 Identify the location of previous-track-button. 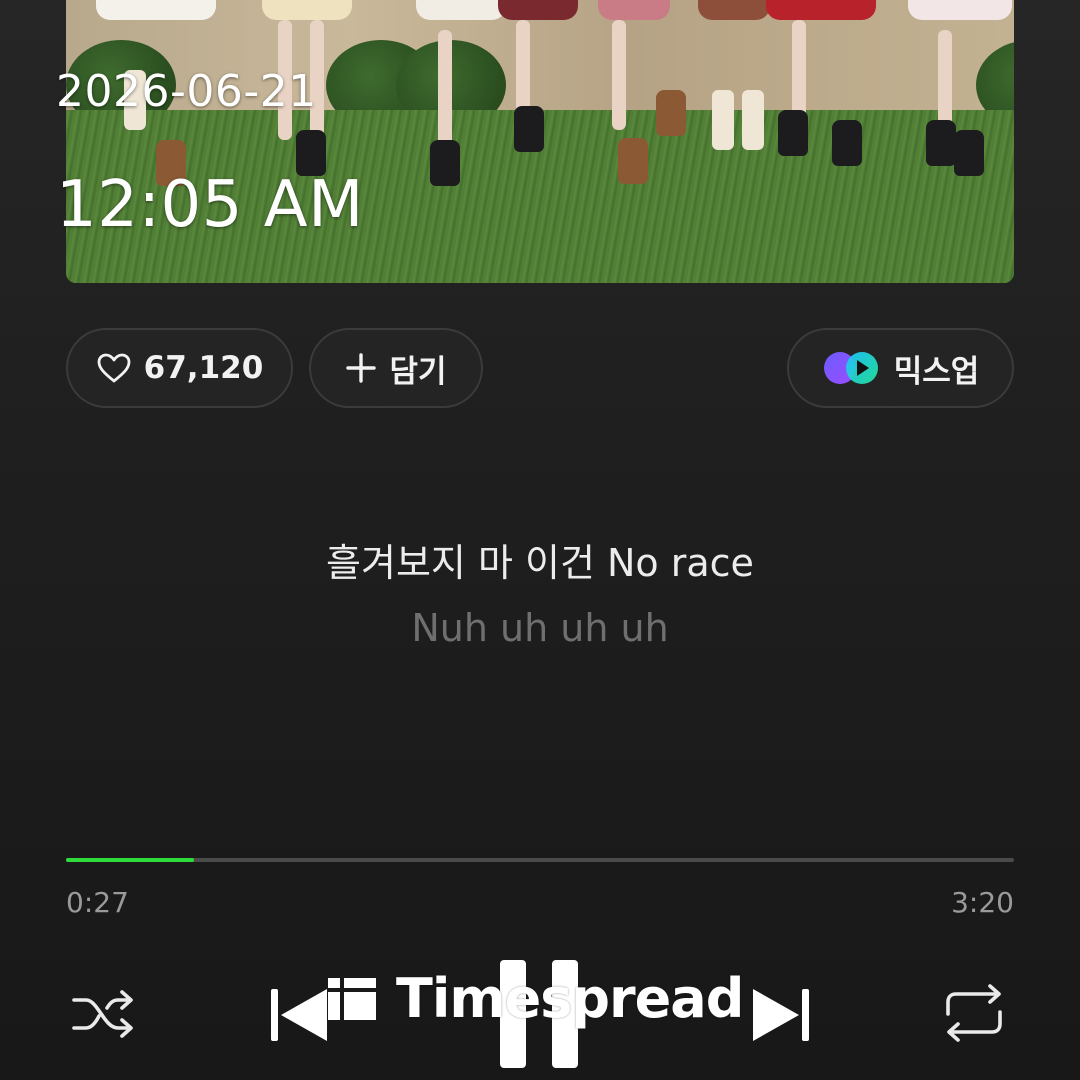
(299, 1017).